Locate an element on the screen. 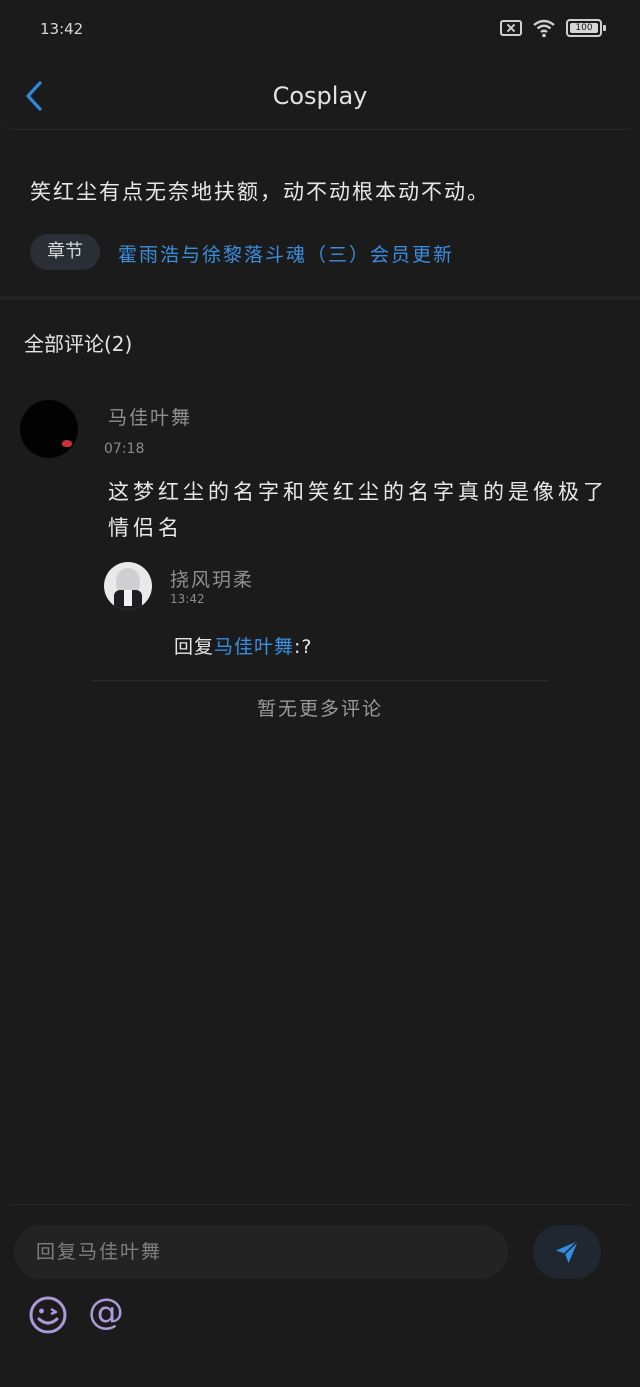  divider is located at coordinates (320, 680).